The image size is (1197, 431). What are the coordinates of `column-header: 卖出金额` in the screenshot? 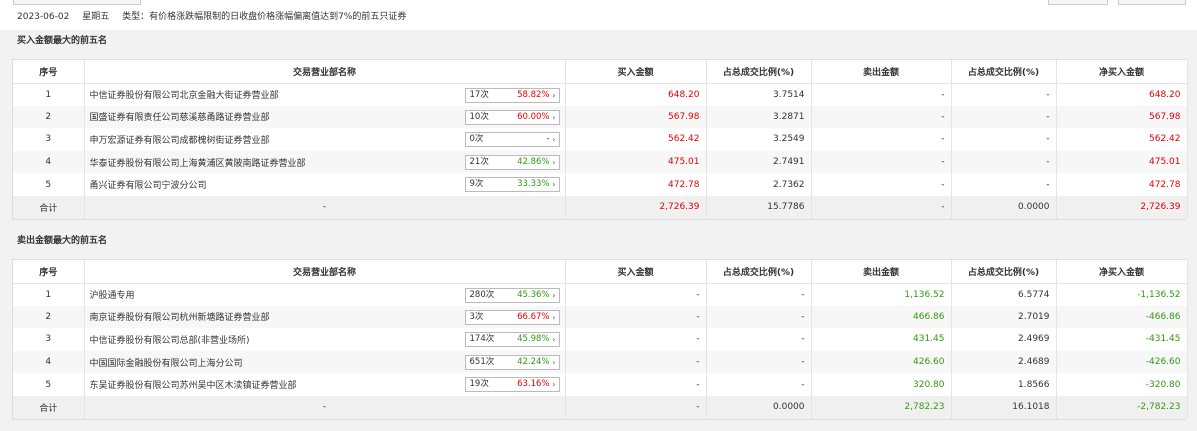 It's located at (881, 72).